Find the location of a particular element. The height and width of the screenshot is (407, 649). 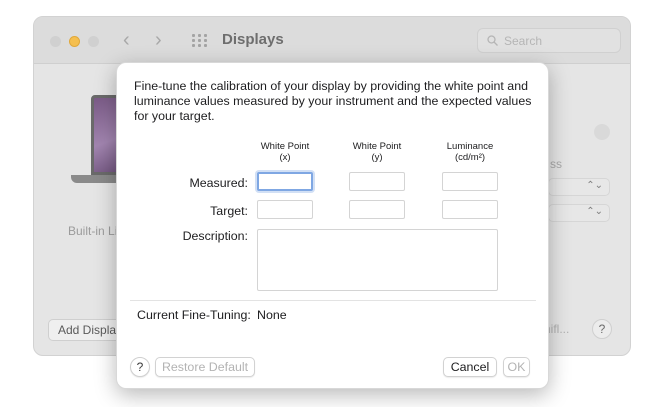

search-placeholder: Search is located at coordinates (523, 41).